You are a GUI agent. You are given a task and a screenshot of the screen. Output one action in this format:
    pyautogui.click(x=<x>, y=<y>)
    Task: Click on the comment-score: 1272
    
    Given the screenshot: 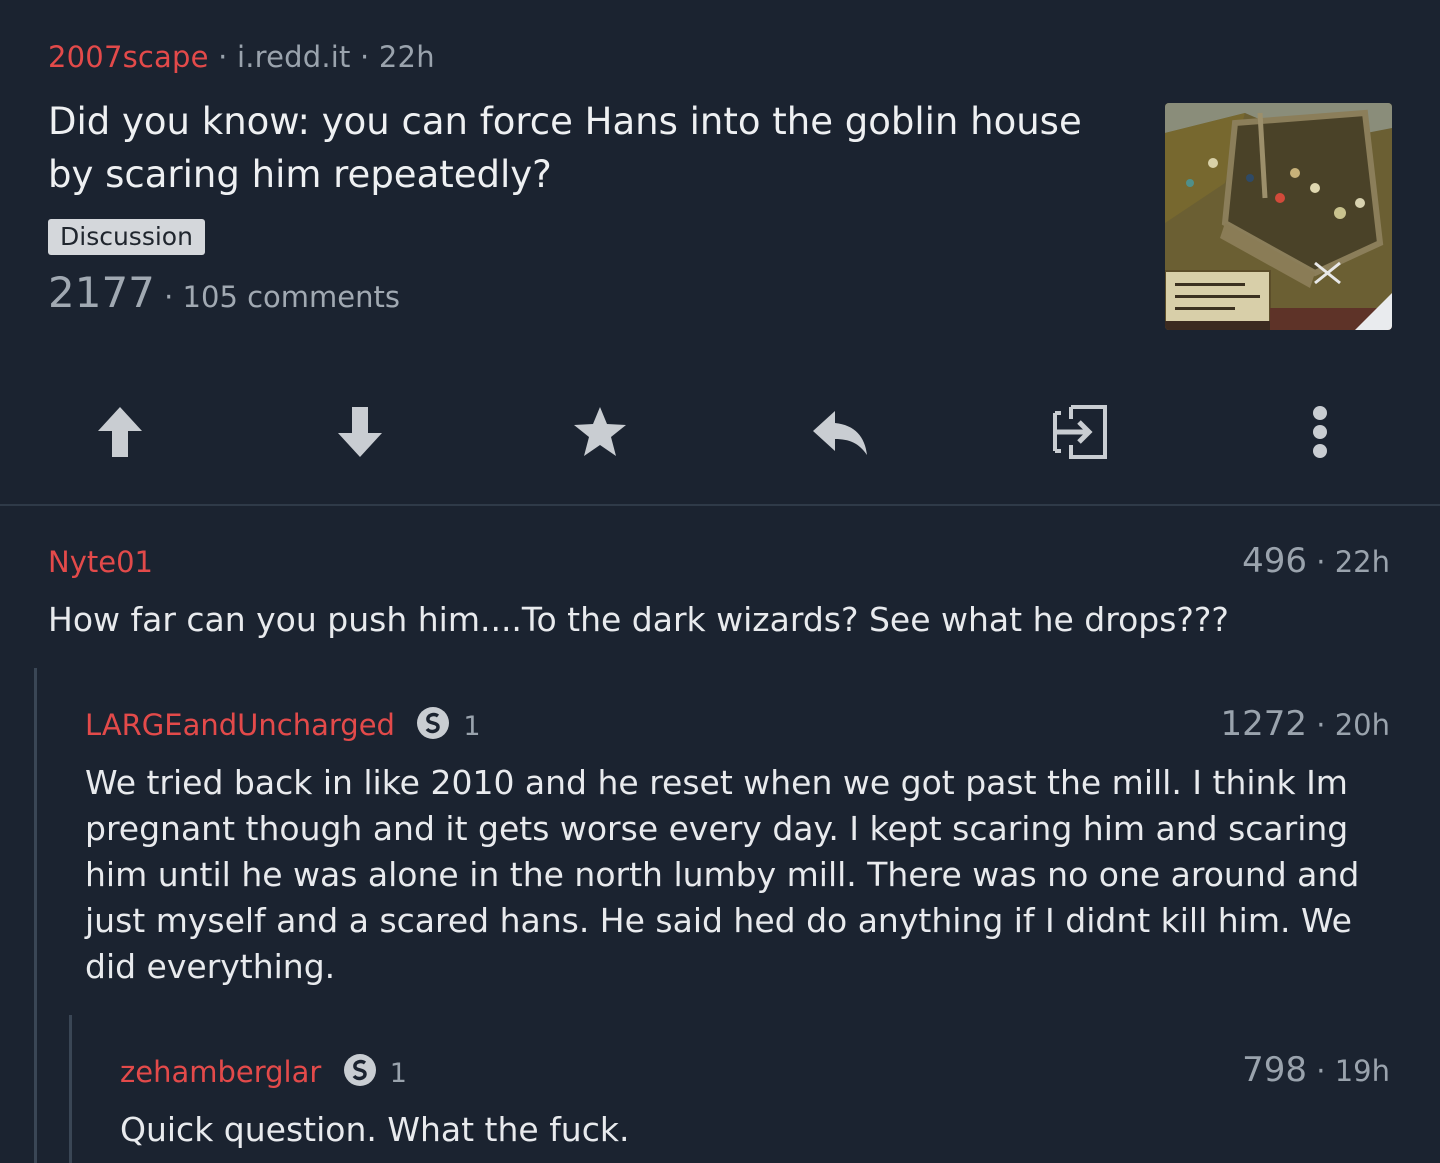 What is the action you would take?
    pyautogui.click(x=1264, y=724)
    